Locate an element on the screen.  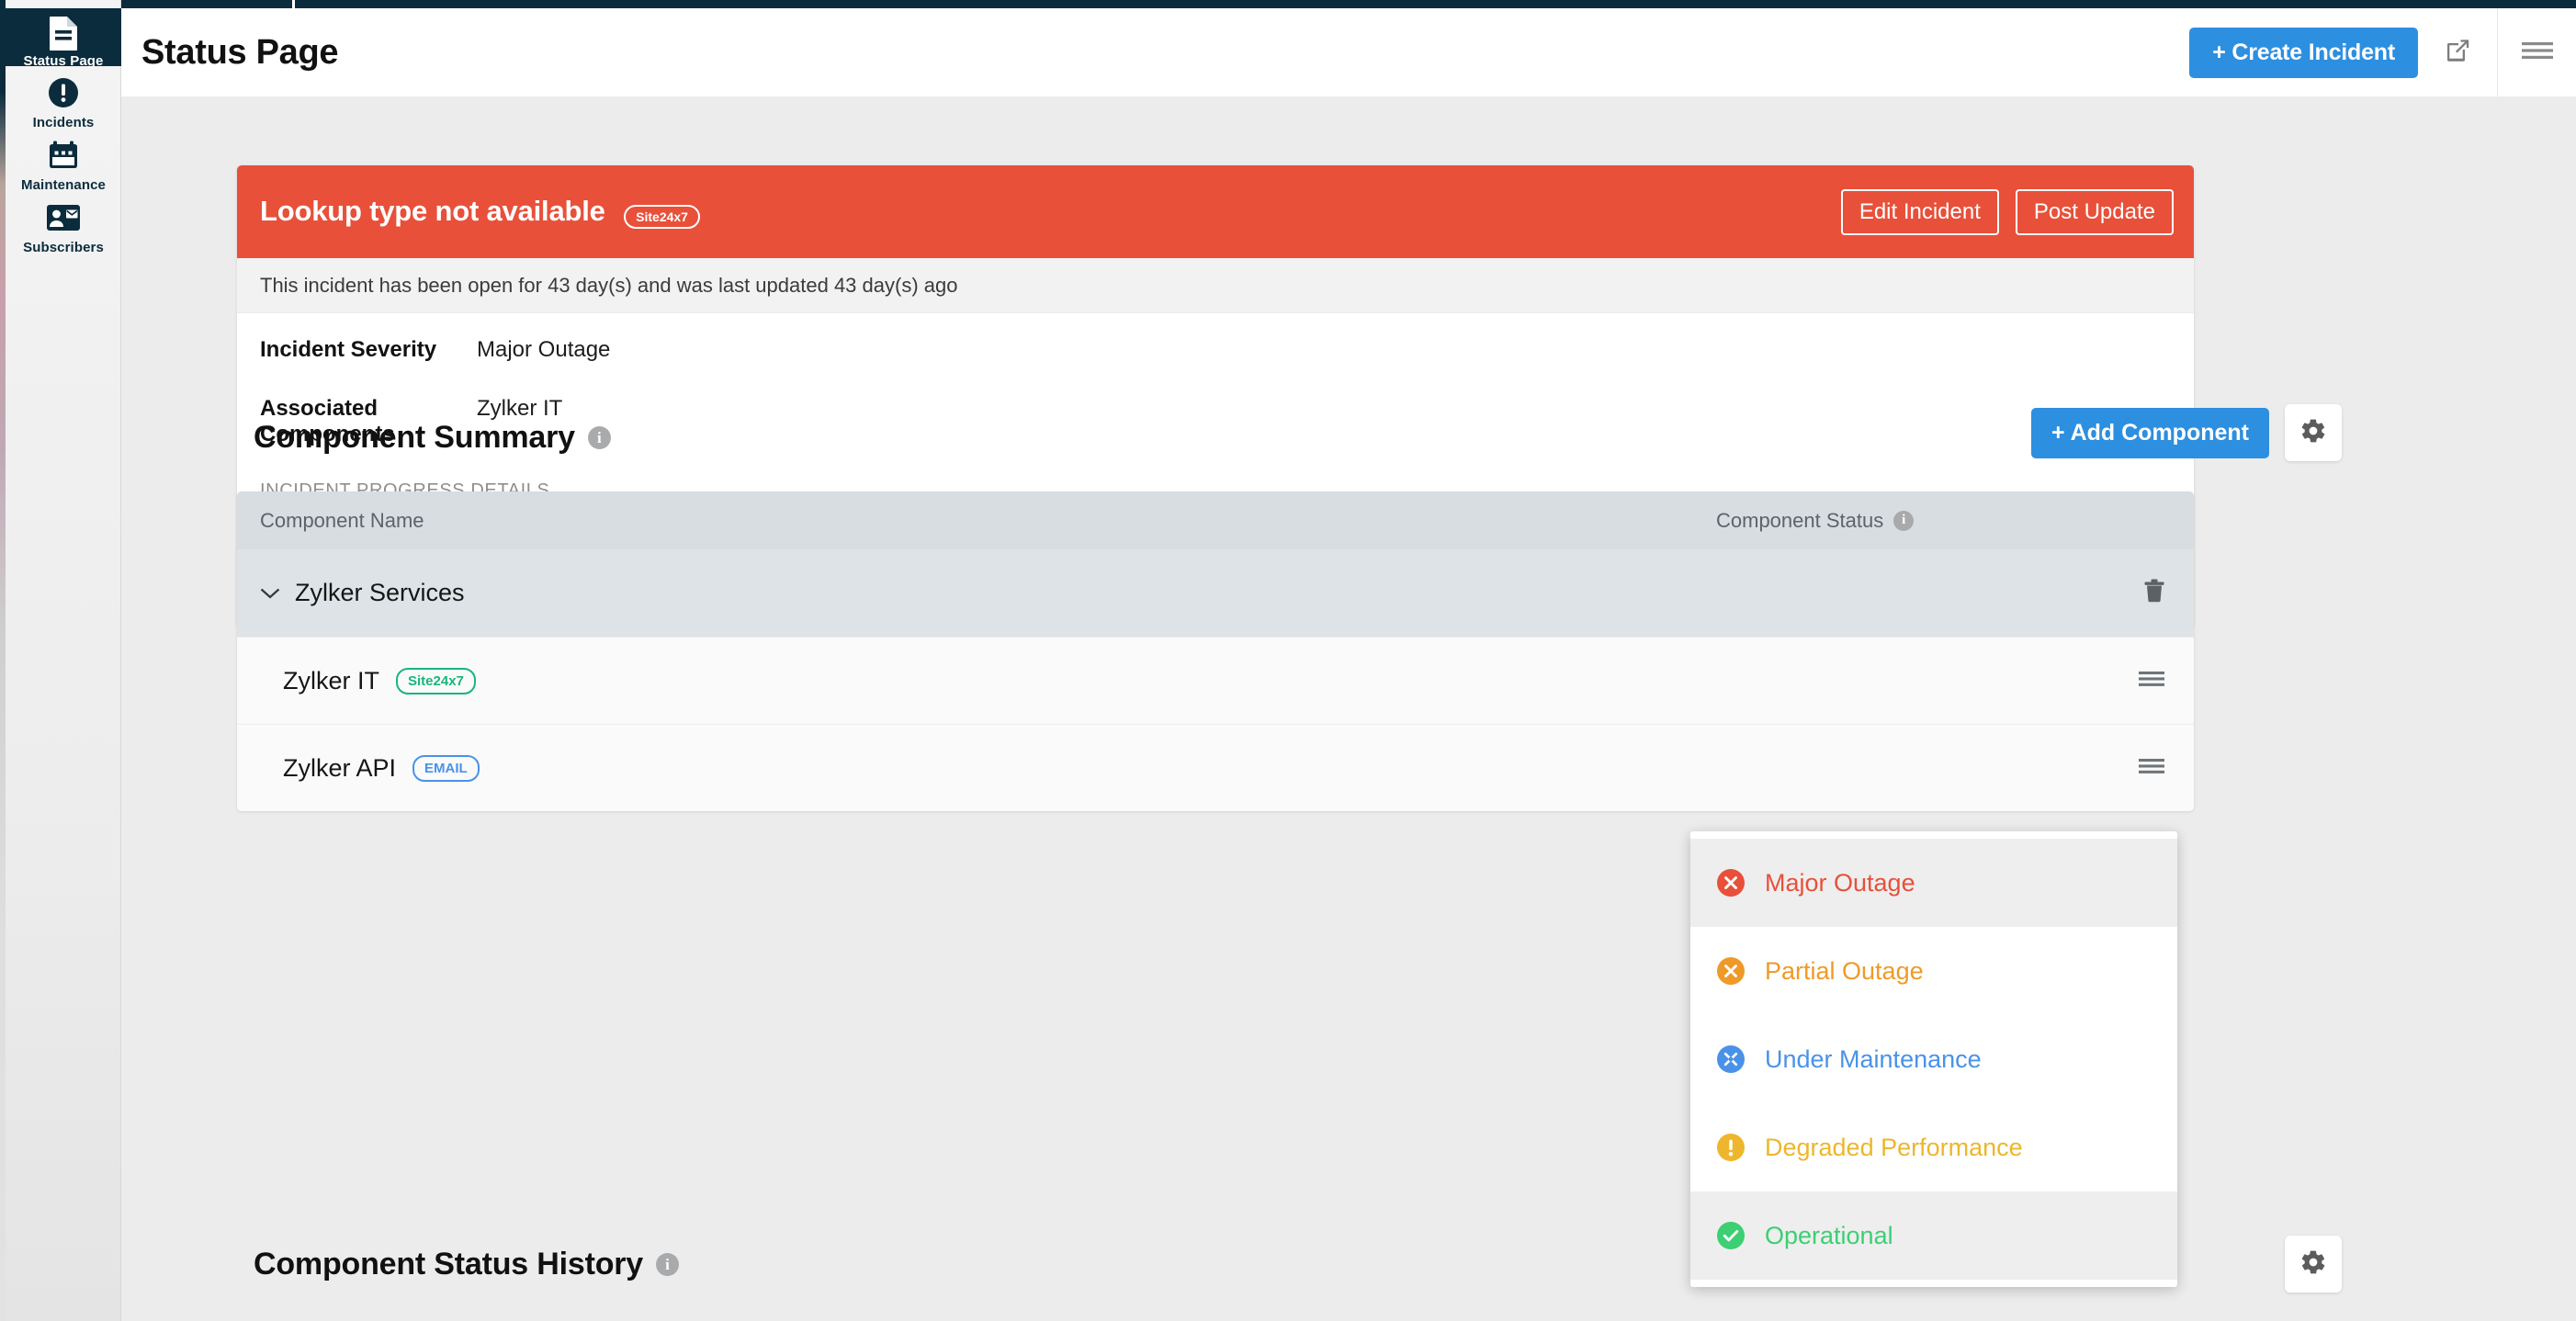
sidebar-item-maintenance: Maintenance is located at coordinates (63, 165).